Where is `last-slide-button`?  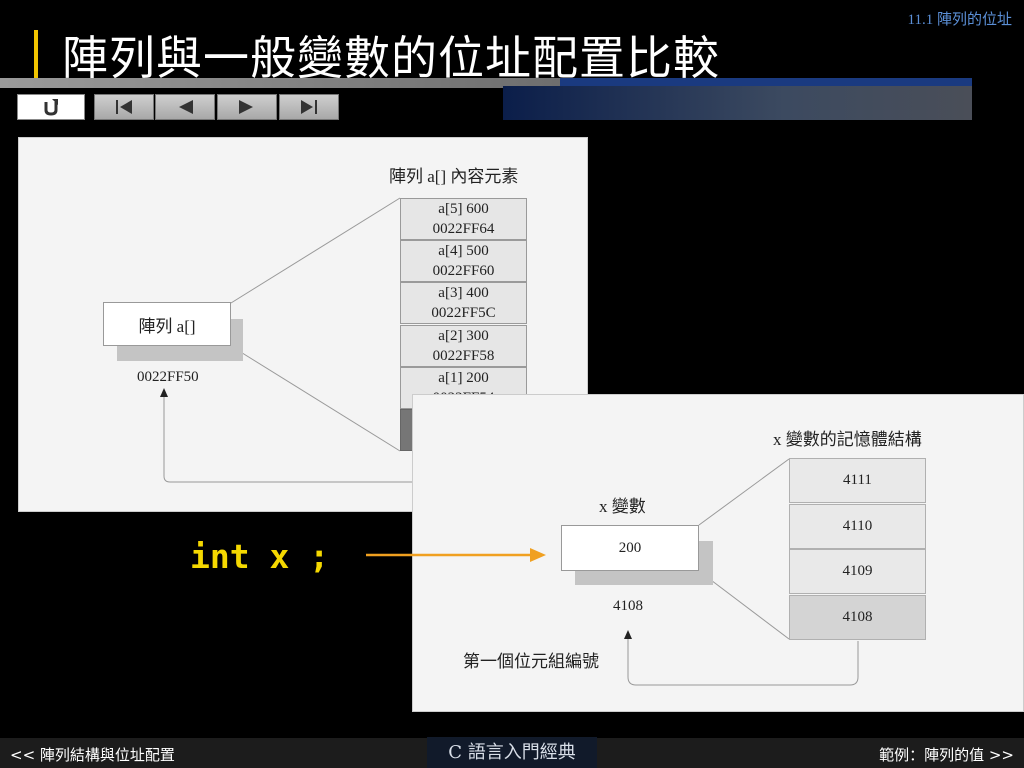 last-slide-button is located at coordinates (309, 107).